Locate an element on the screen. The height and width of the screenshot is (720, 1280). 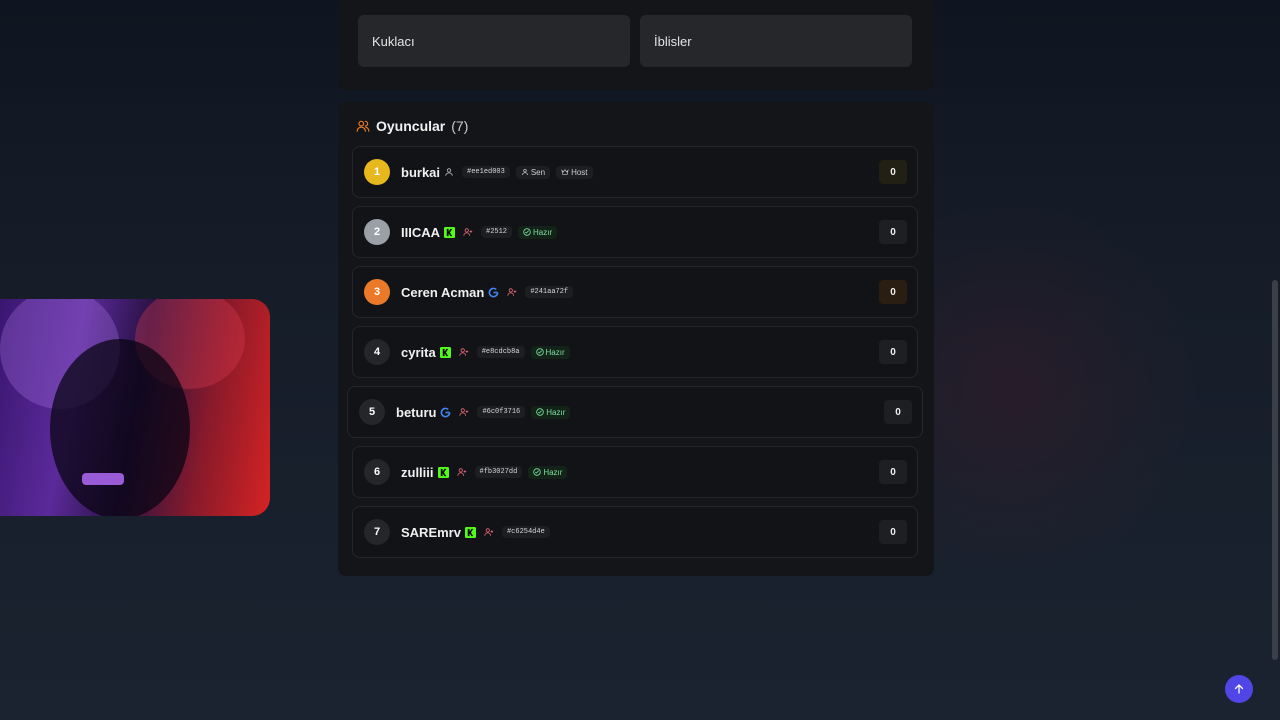
player-id-tag: #e8cdcb8a is located at coordinates (500, 352).